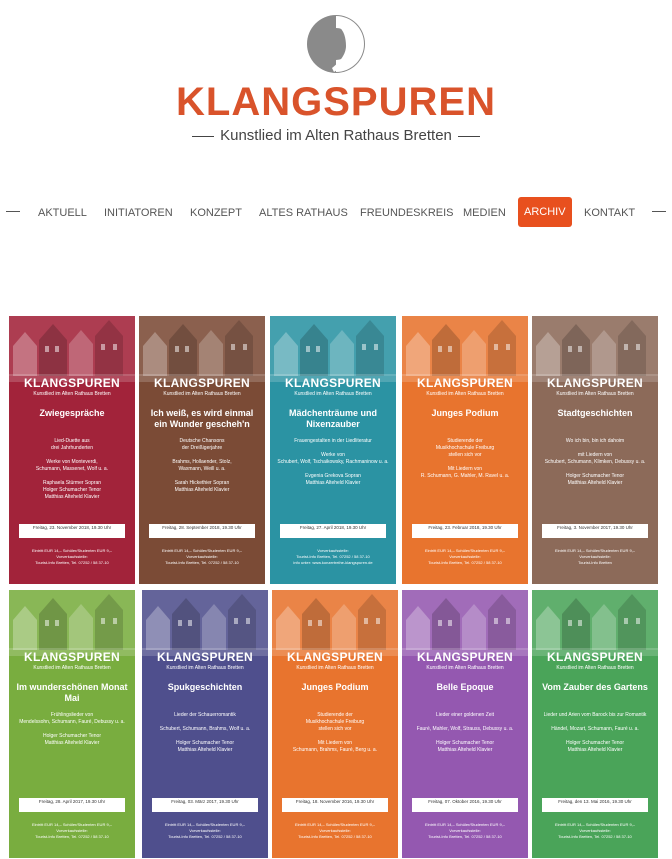 The height and width of the screenshot is (859, 672). What do you see at coordinates (335, 805) in the screenshot?
I see `poster-date: Freitag, 18. November 2016, 19.30 Uhr` at bounding box center [335, 805].